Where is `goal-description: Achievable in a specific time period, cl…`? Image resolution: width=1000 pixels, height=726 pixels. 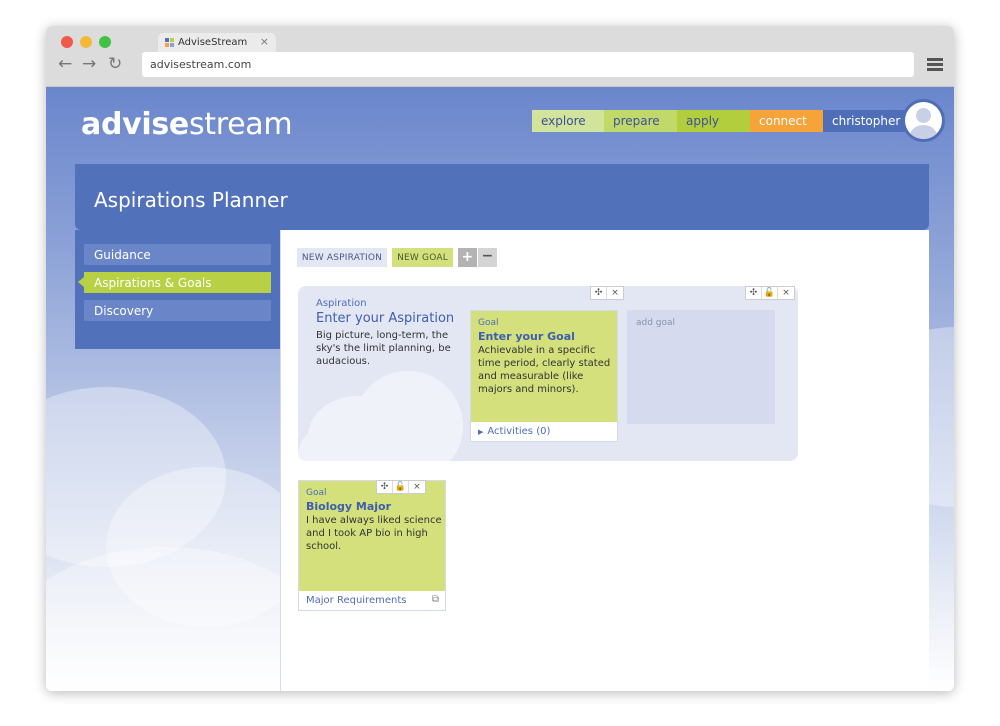
goal-description: Achievable in a specific time period, cl… is located at coordinates (547, 370).